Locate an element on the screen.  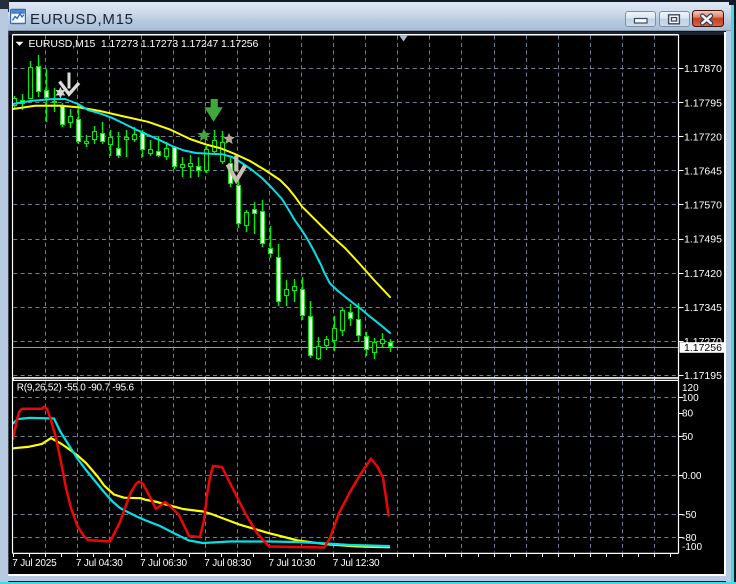
svg-text: R(9,26,52) -55.0 -90.7 -95.6 is located at coordinates (76, 387).